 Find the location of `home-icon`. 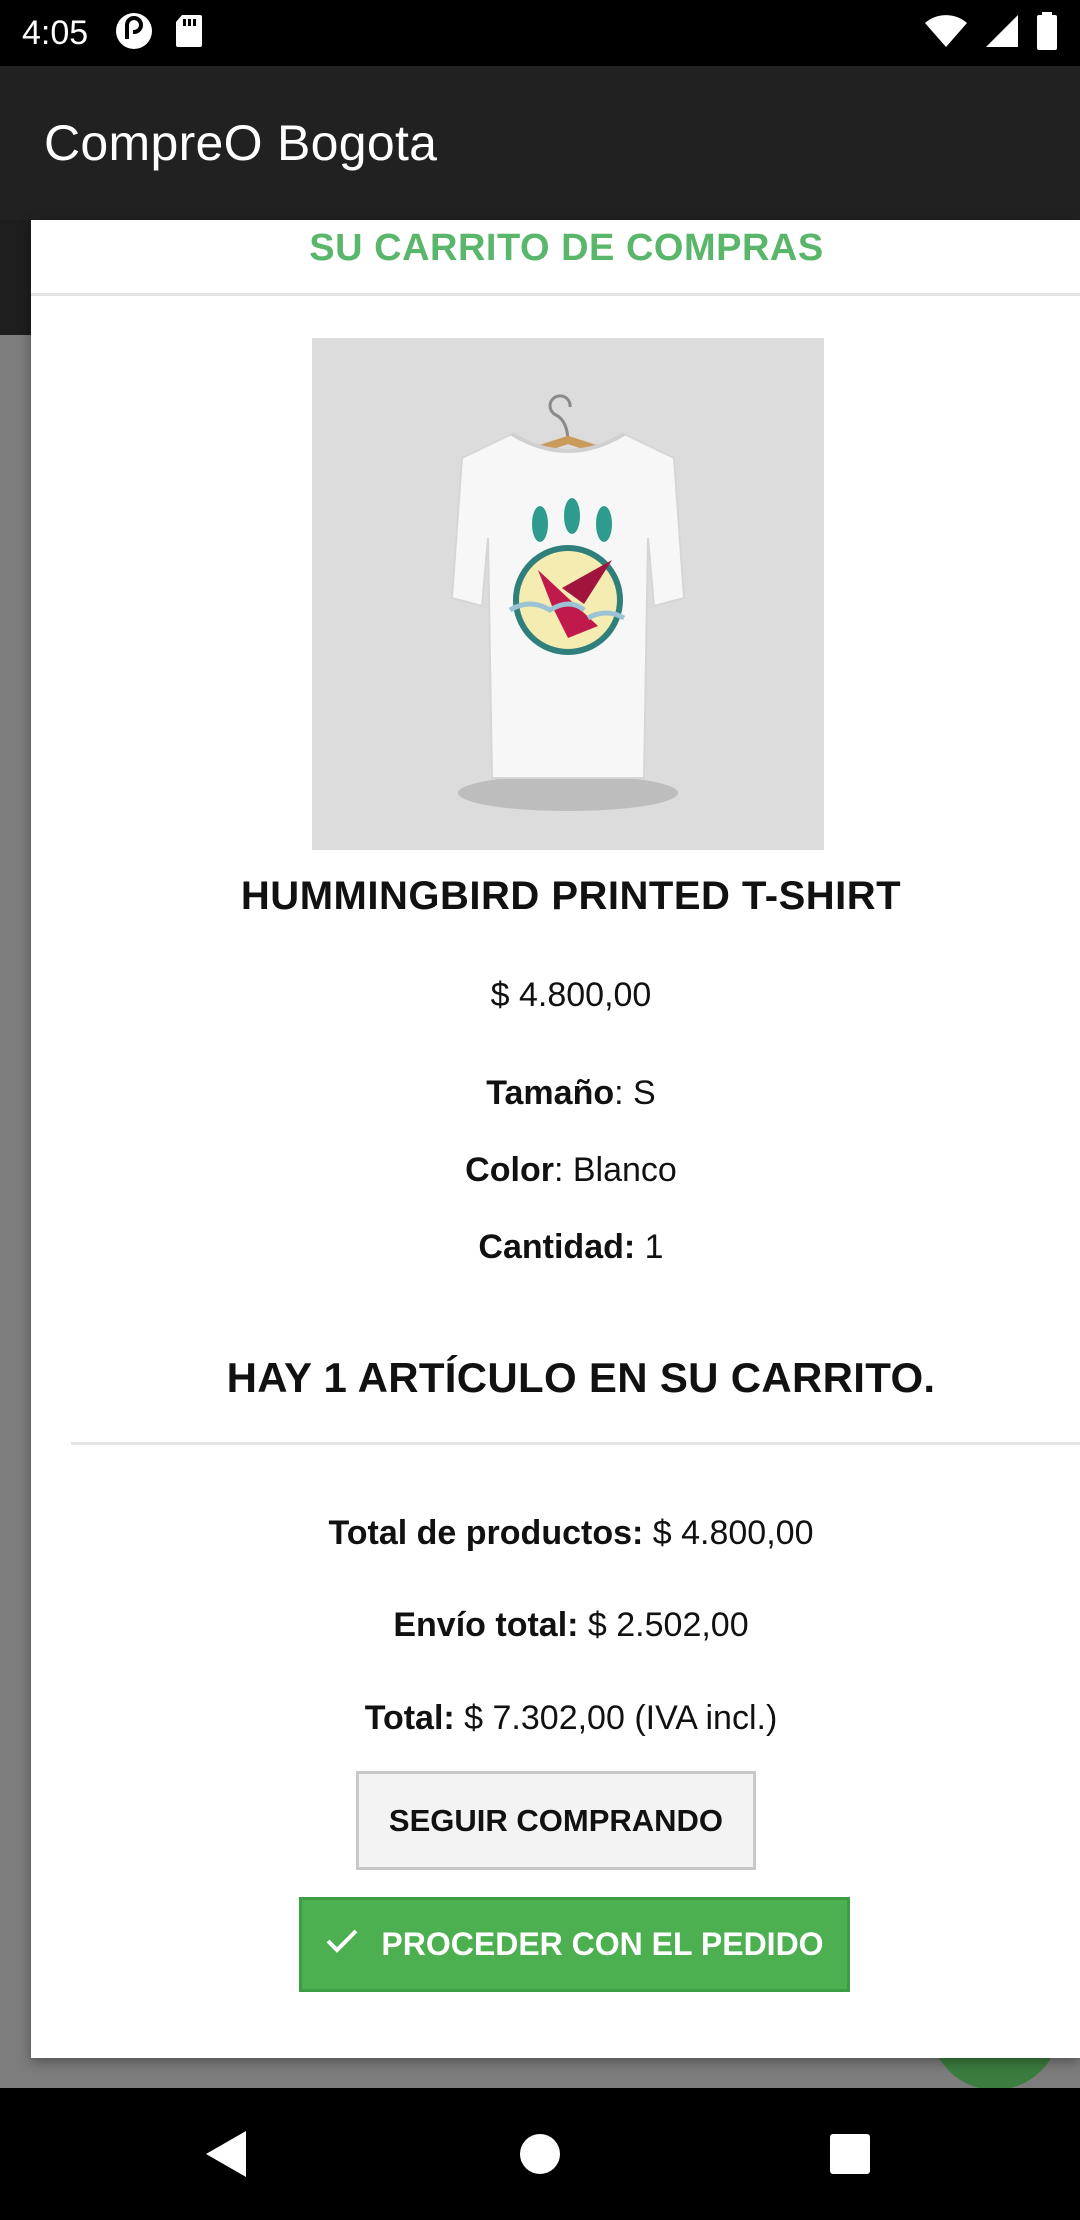

home-icon is located at coordinates (540, 2154).